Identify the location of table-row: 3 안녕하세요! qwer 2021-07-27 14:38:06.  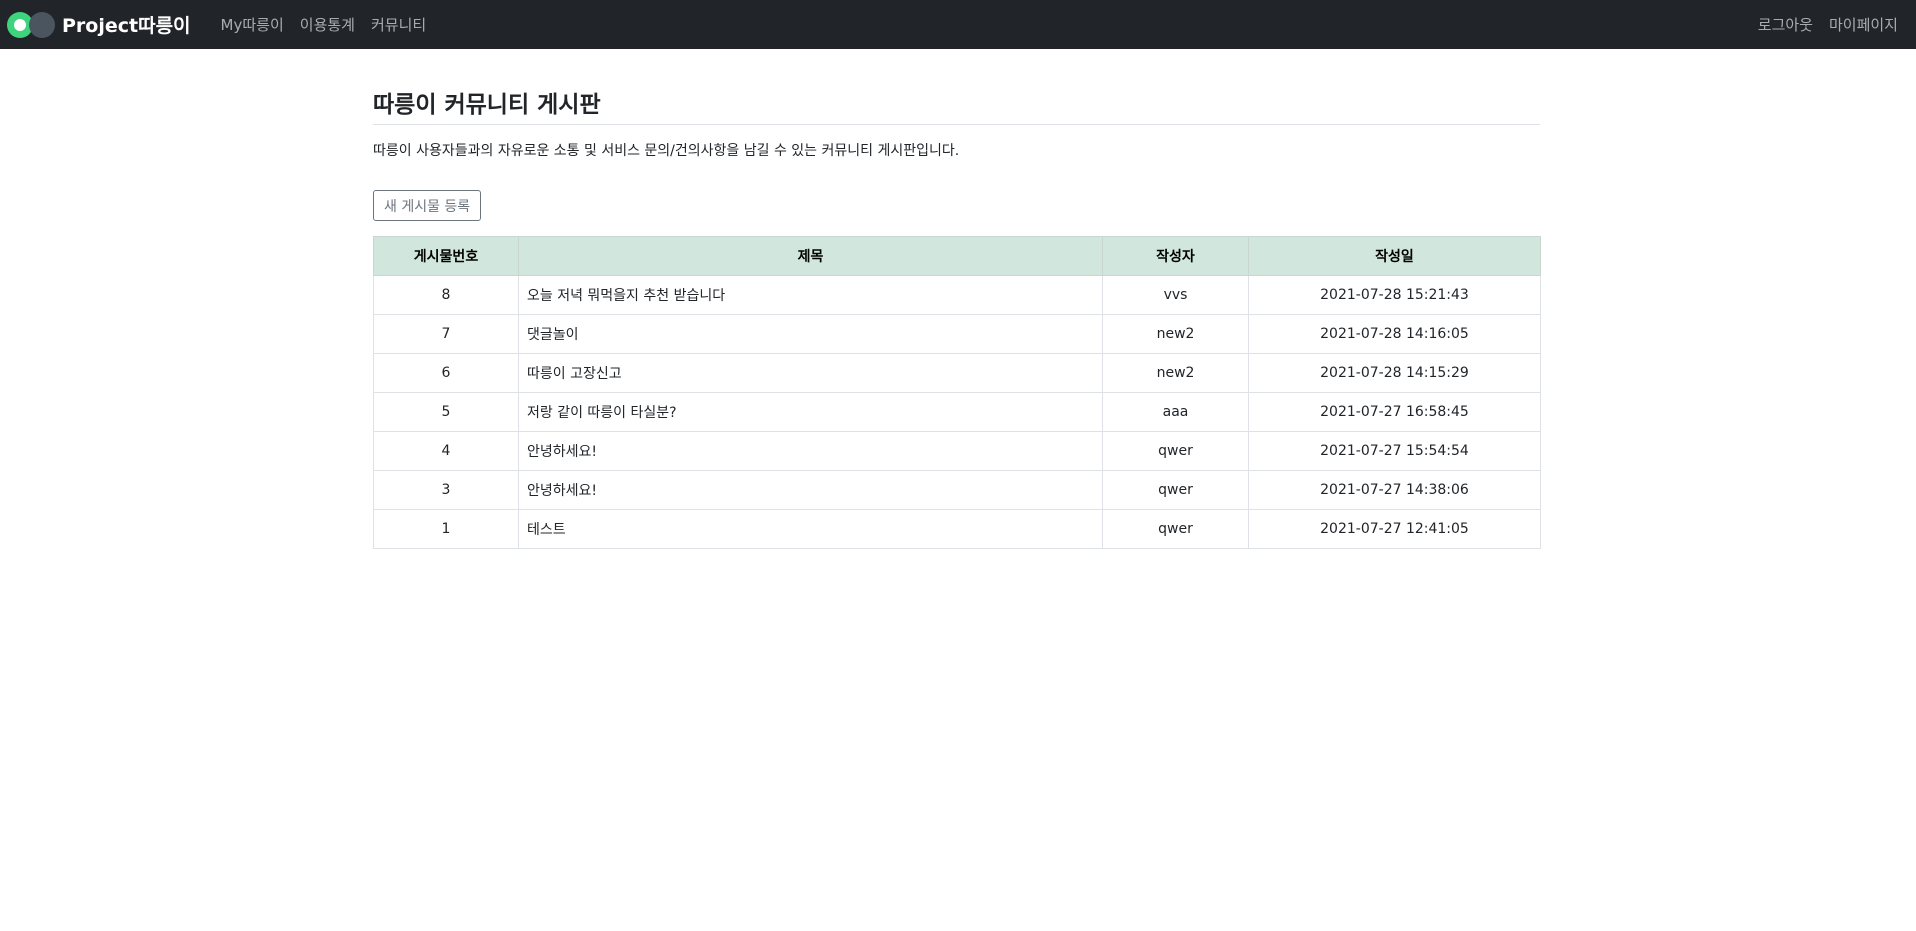
(957, 490).